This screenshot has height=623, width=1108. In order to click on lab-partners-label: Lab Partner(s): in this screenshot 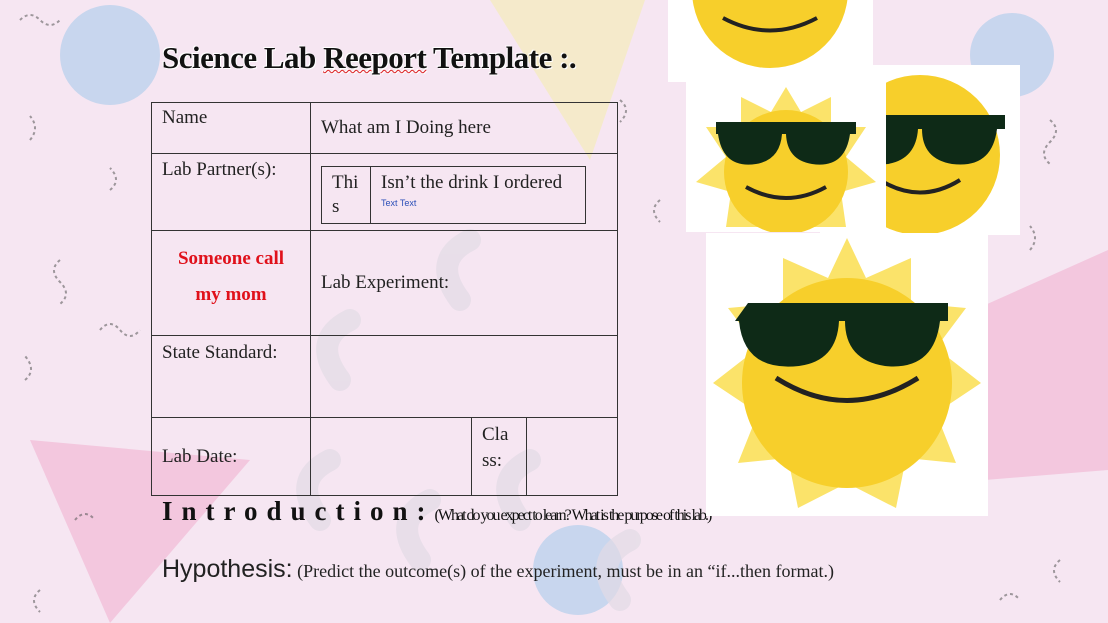, I will do `click(231, 192)`.